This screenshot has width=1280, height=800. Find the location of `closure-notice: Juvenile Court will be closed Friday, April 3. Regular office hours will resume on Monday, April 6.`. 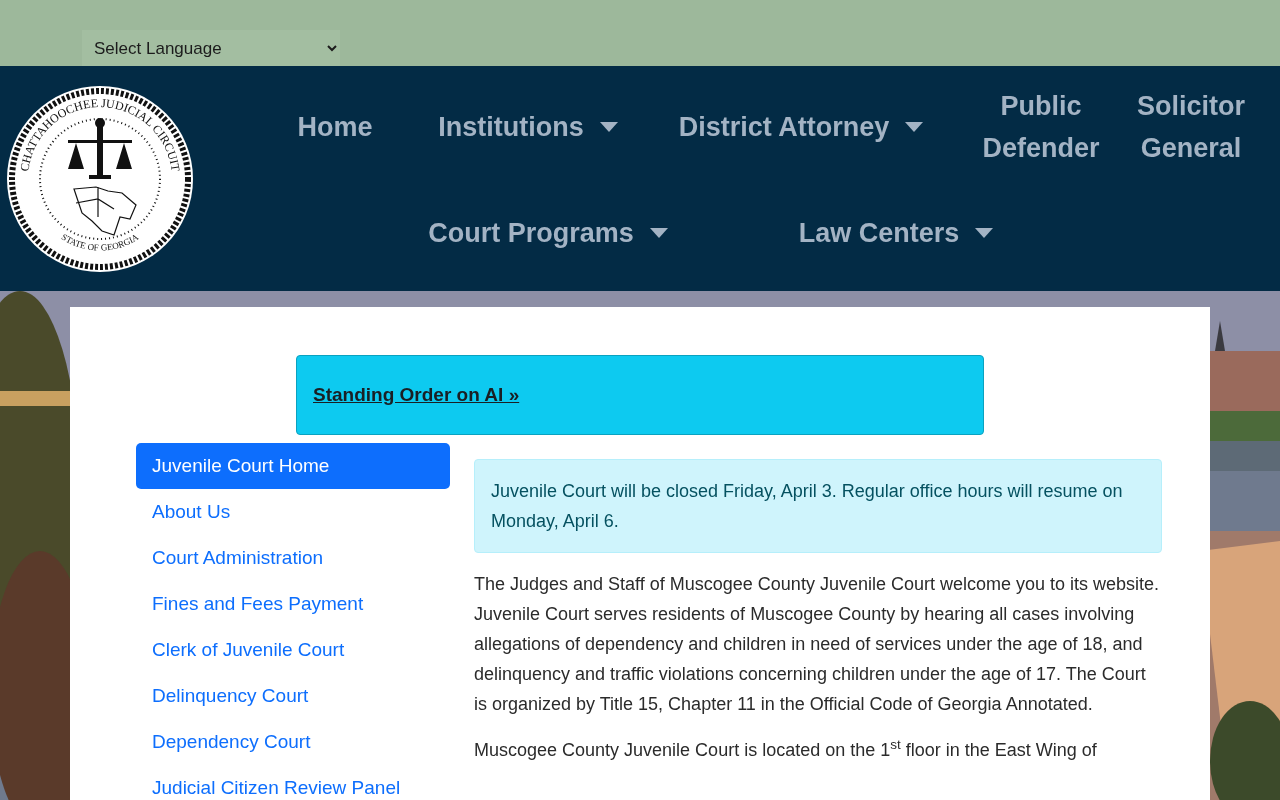

closure-notice: Juvenile Court will be closed Friday, April 3. Regular office hours will resume on Monday, April 6. is located at coordinates (818, 506).